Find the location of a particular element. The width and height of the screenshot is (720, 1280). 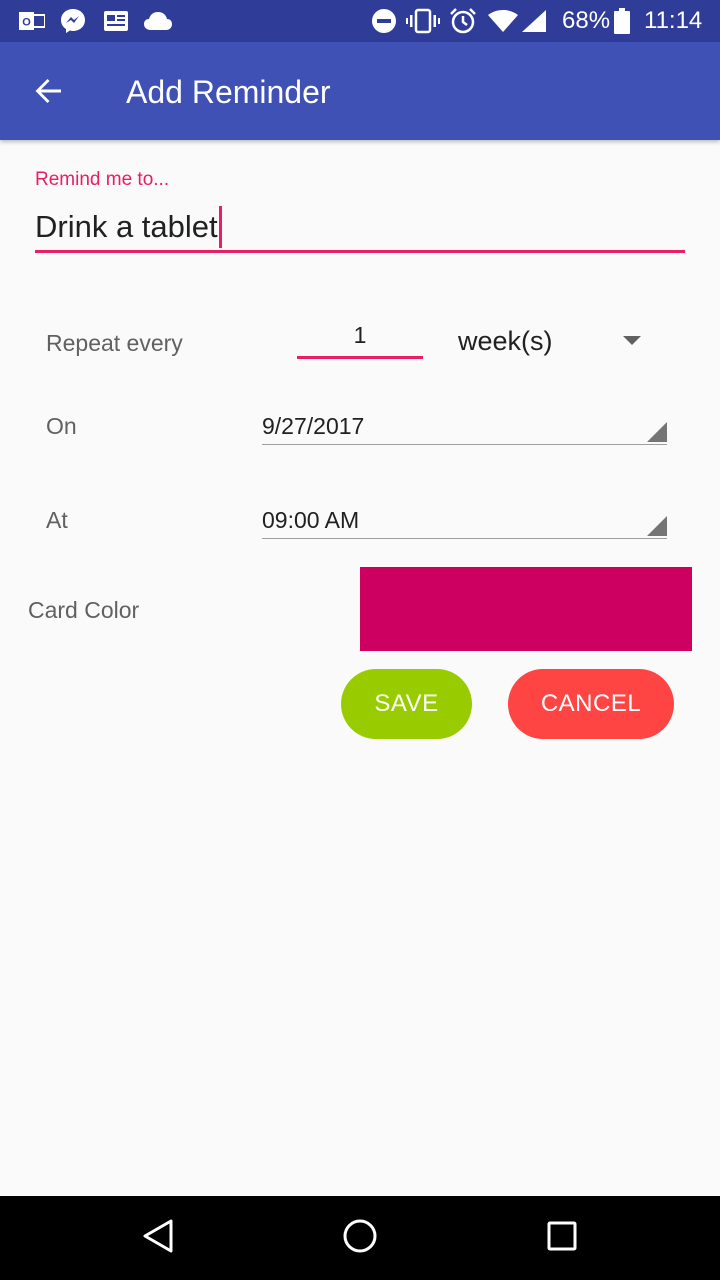

reminder-title-input: Drink a tablet is located at coordinates (128, 227).